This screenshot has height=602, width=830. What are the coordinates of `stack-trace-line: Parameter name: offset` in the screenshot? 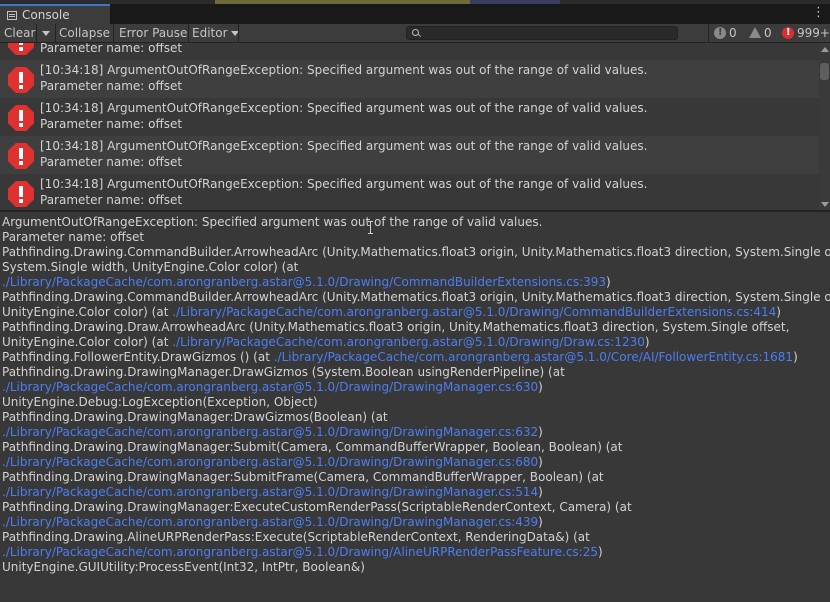 It's located at (73, 237).